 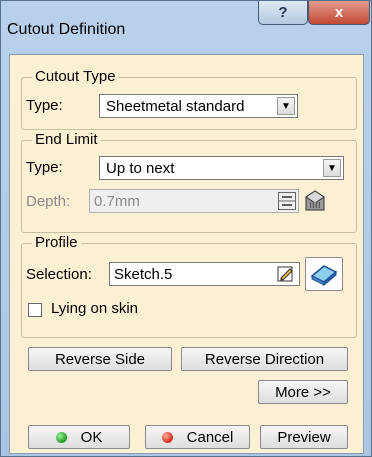 What do you see at coordinates (204, 274) in the screenshot?
I see `selection-field: Sketch.5` at bounding box center [204, 274].